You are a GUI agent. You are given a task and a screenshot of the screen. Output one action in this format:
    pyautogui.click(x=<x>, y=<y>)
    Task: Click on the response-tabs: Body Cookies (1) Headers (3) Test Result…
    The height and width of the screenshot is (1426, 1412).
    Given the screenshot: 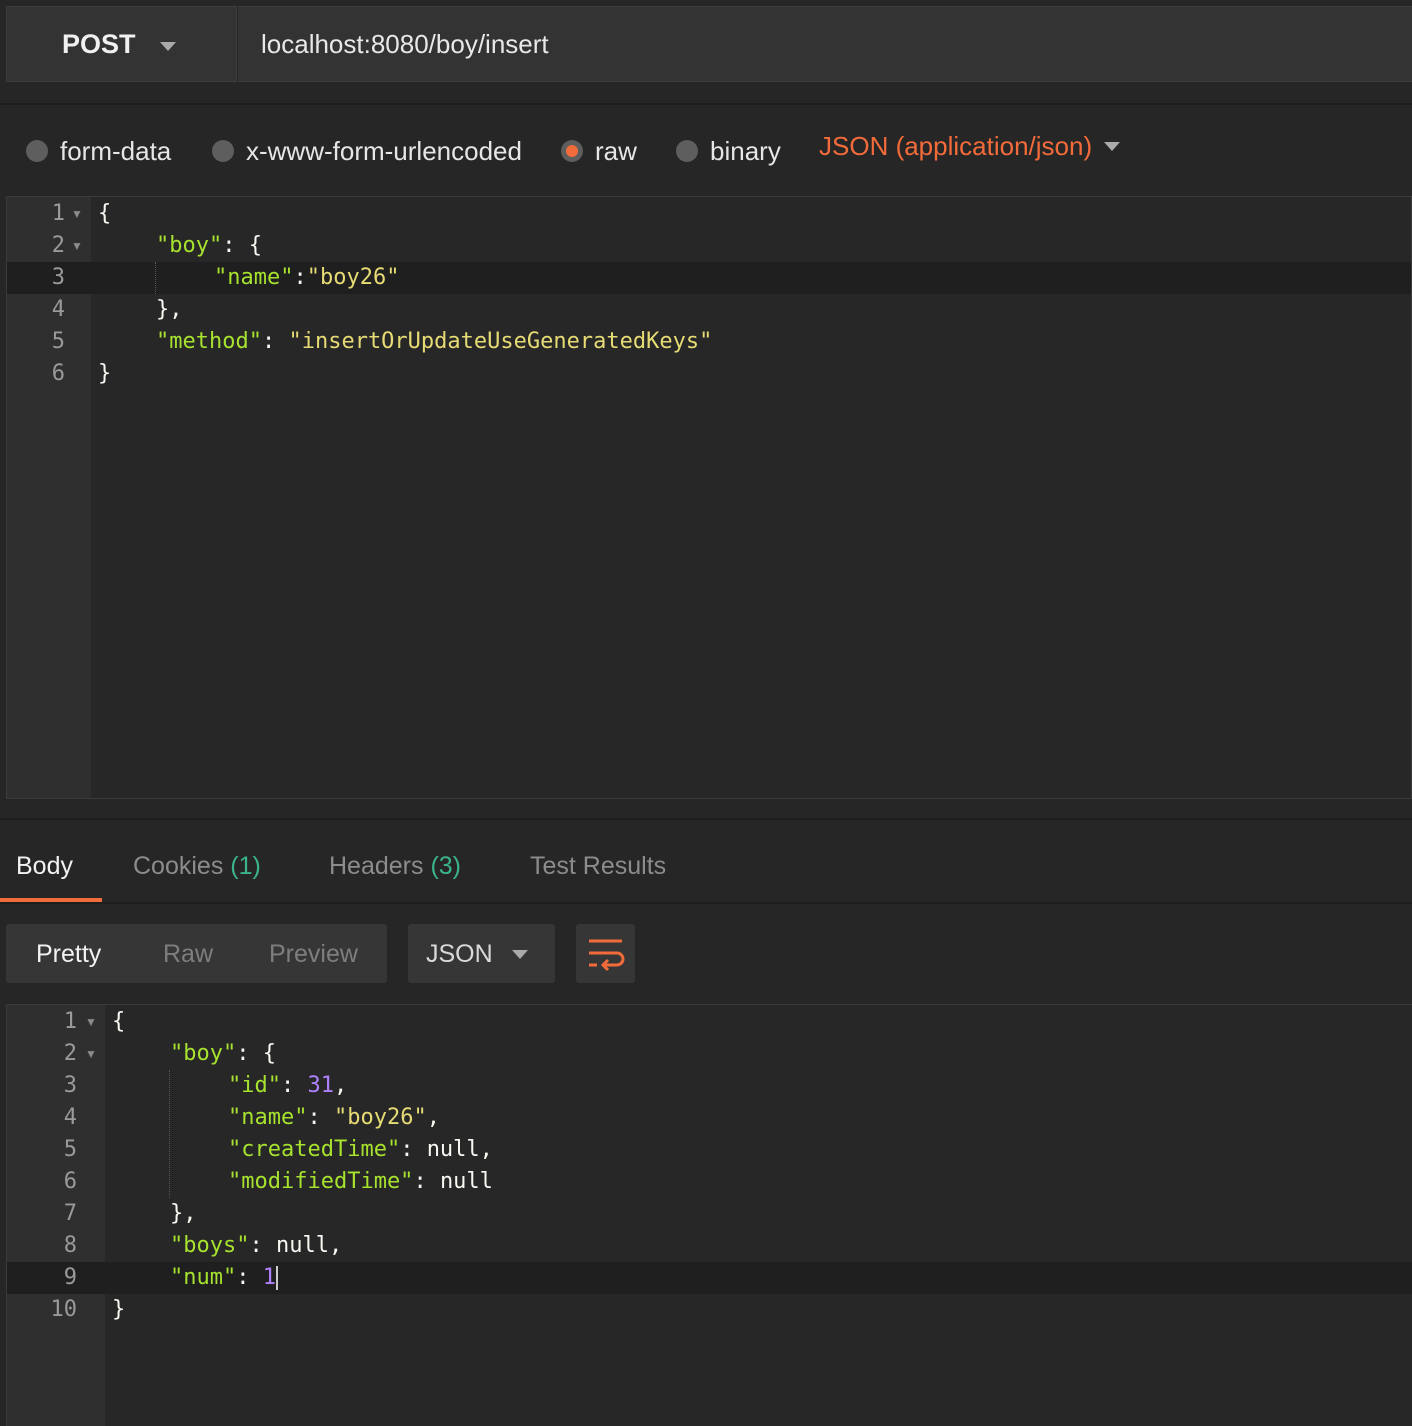 What is the action you would take?
    pyautogui.click(x=706, y=862)
    